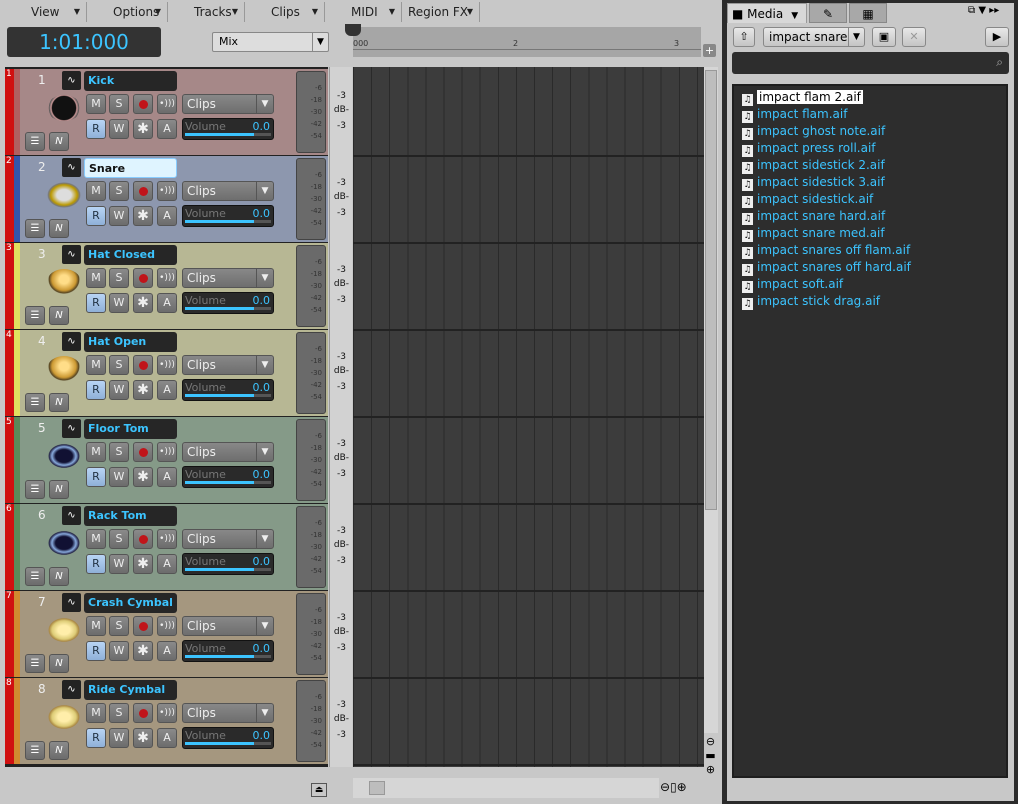 This screenshot has width=1018, height=804. Describe the element at coordinates (709, 50) in the screenshot. I see `add-track-icon: +` at that location.